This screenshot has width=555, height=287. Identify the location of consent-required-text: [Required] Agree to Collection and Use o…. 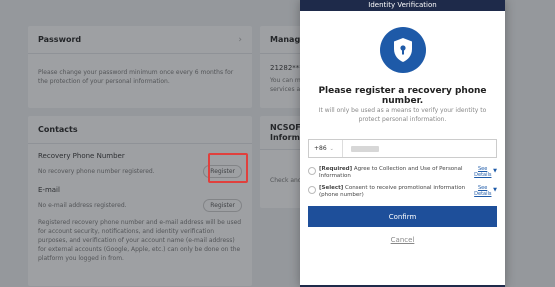
(396, 173).